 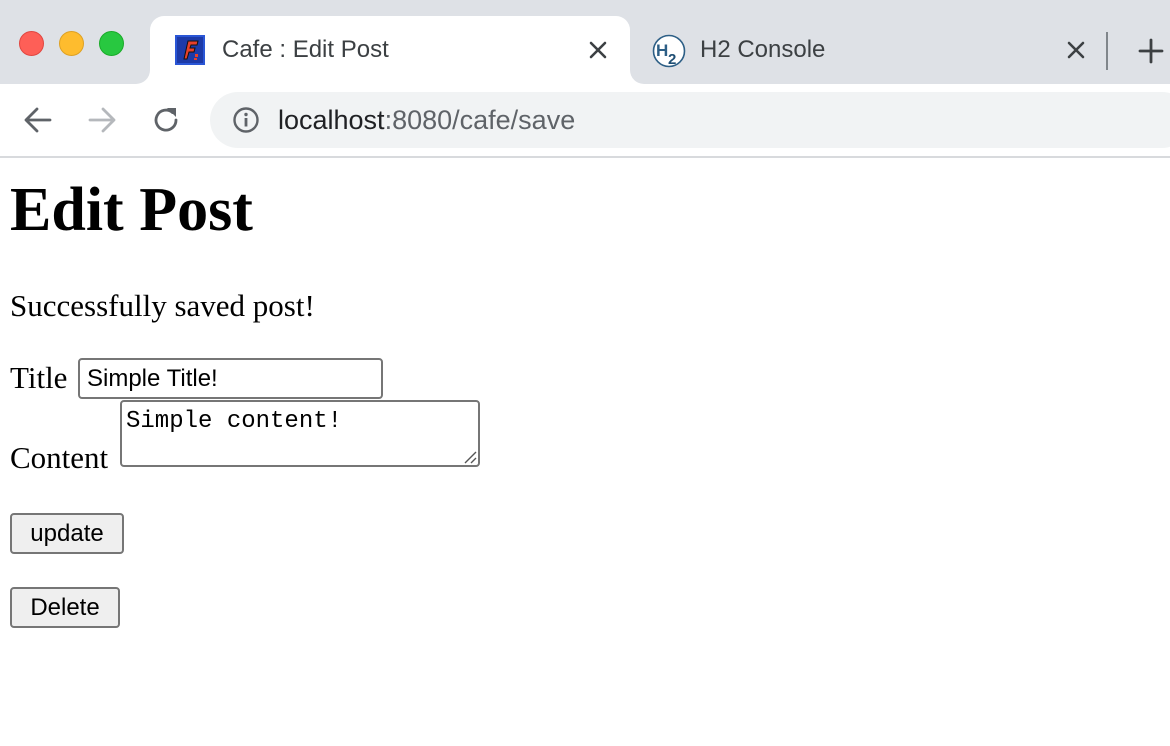 What do you see at coordinates (662, 50) in the screenshot?
I see `svg-text: H` at bounding box center [662, 50].